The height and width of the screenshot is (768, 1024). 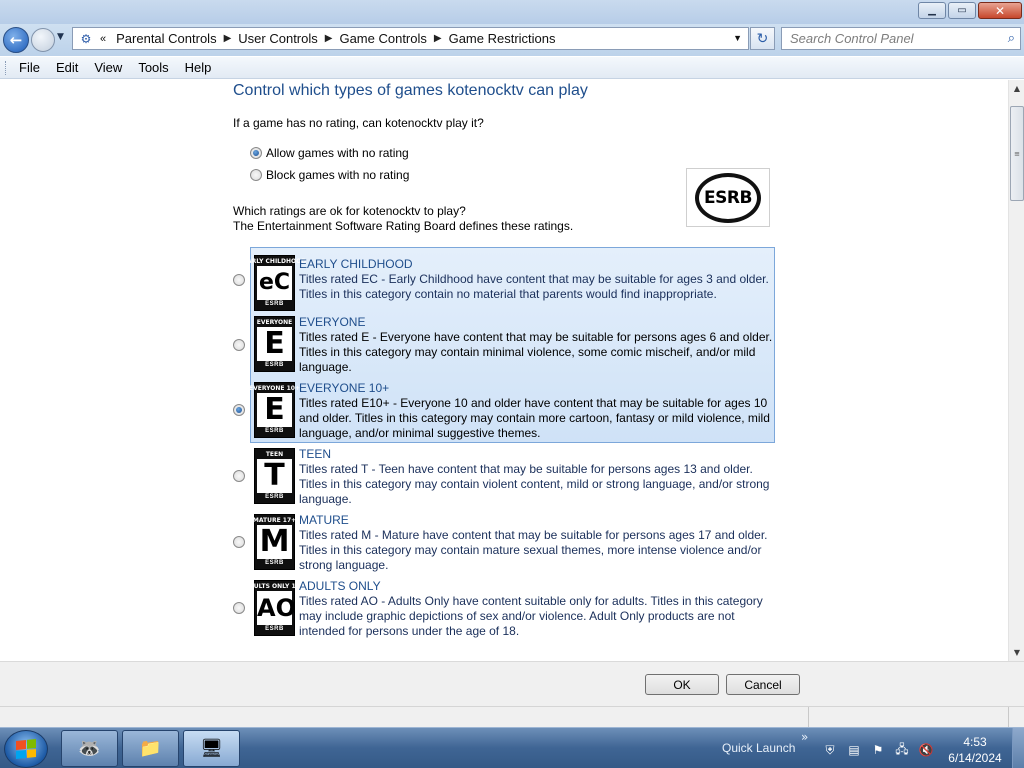 I want to click on allow-no-rating-option: Allow games with no rating, so click(x=329, y=153).